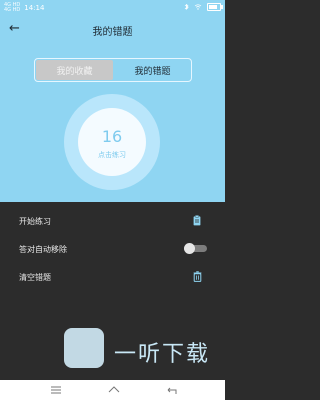  Describe the element at coordinates (112, 277) in the screenshot. I see `menu-row-clear: 清空错题` at that location.